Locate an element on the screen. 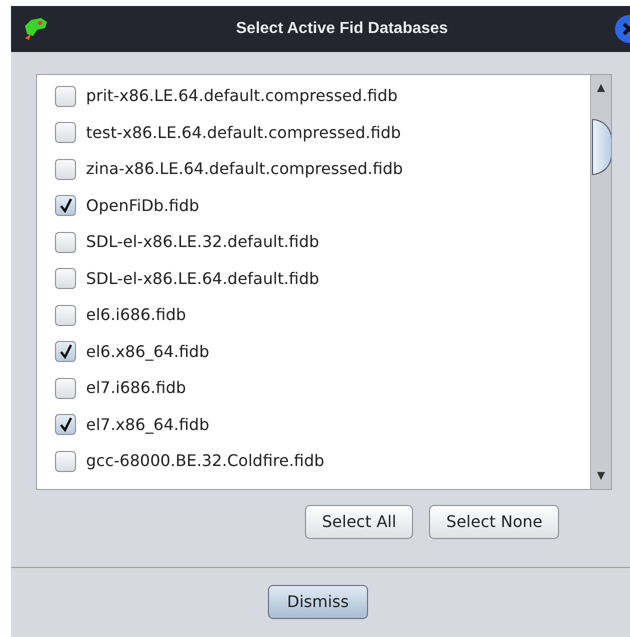 The height and width of the screenshot is (637, 630). scroll-up-icon is located at coordinates (601, 88).